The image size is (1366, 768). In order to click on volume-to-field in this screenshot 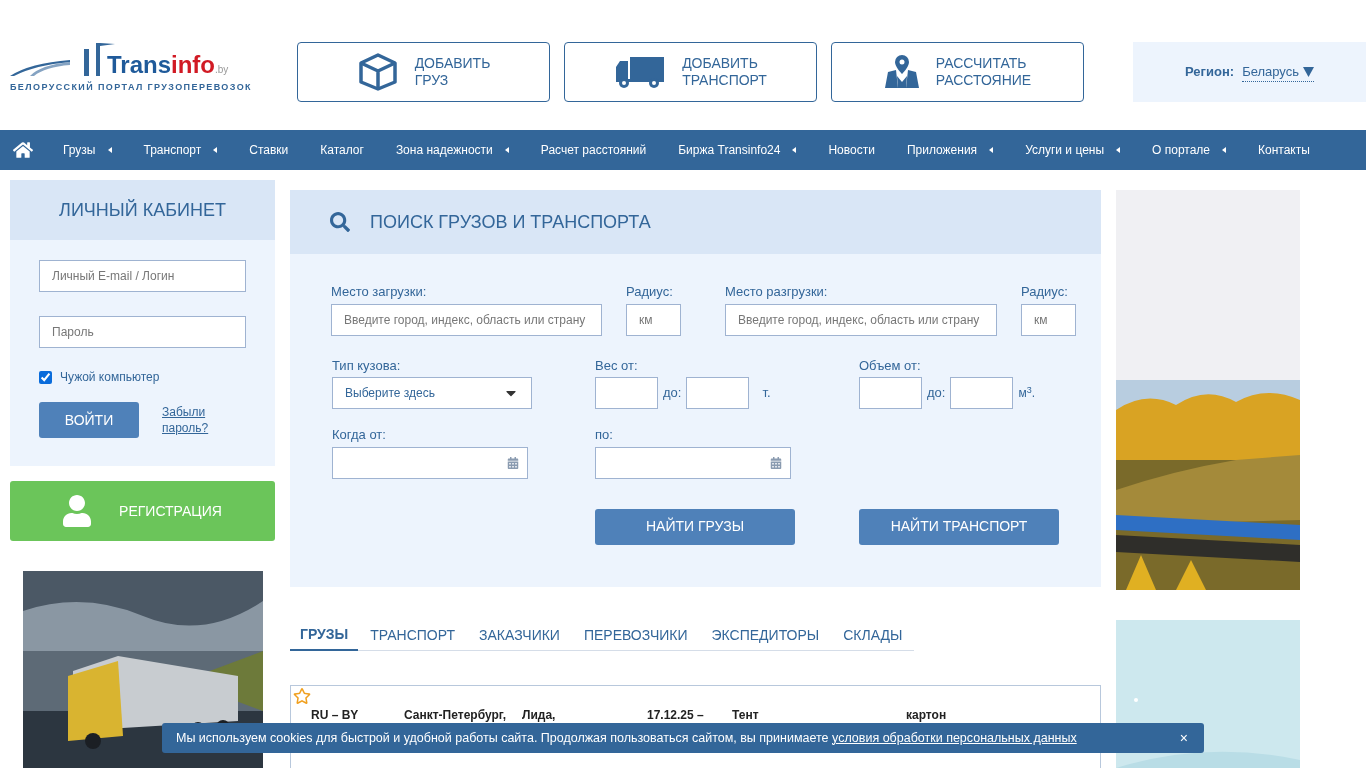, I will do `click(982, 393)`.